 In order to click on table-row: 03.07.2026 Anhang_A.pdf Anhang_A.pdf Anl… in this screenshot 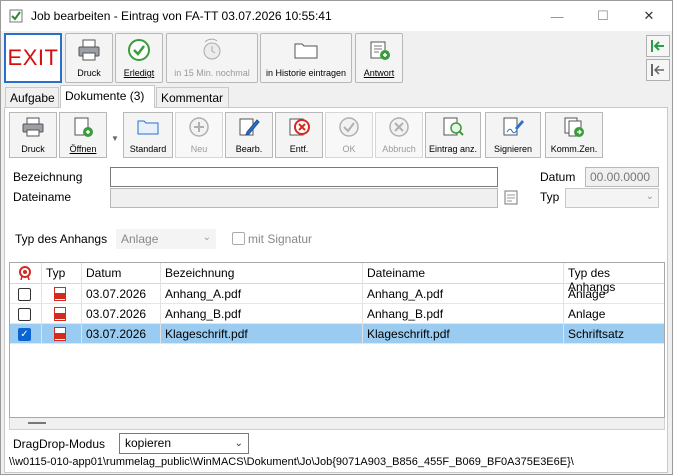, I will do `click(337, 294)`.